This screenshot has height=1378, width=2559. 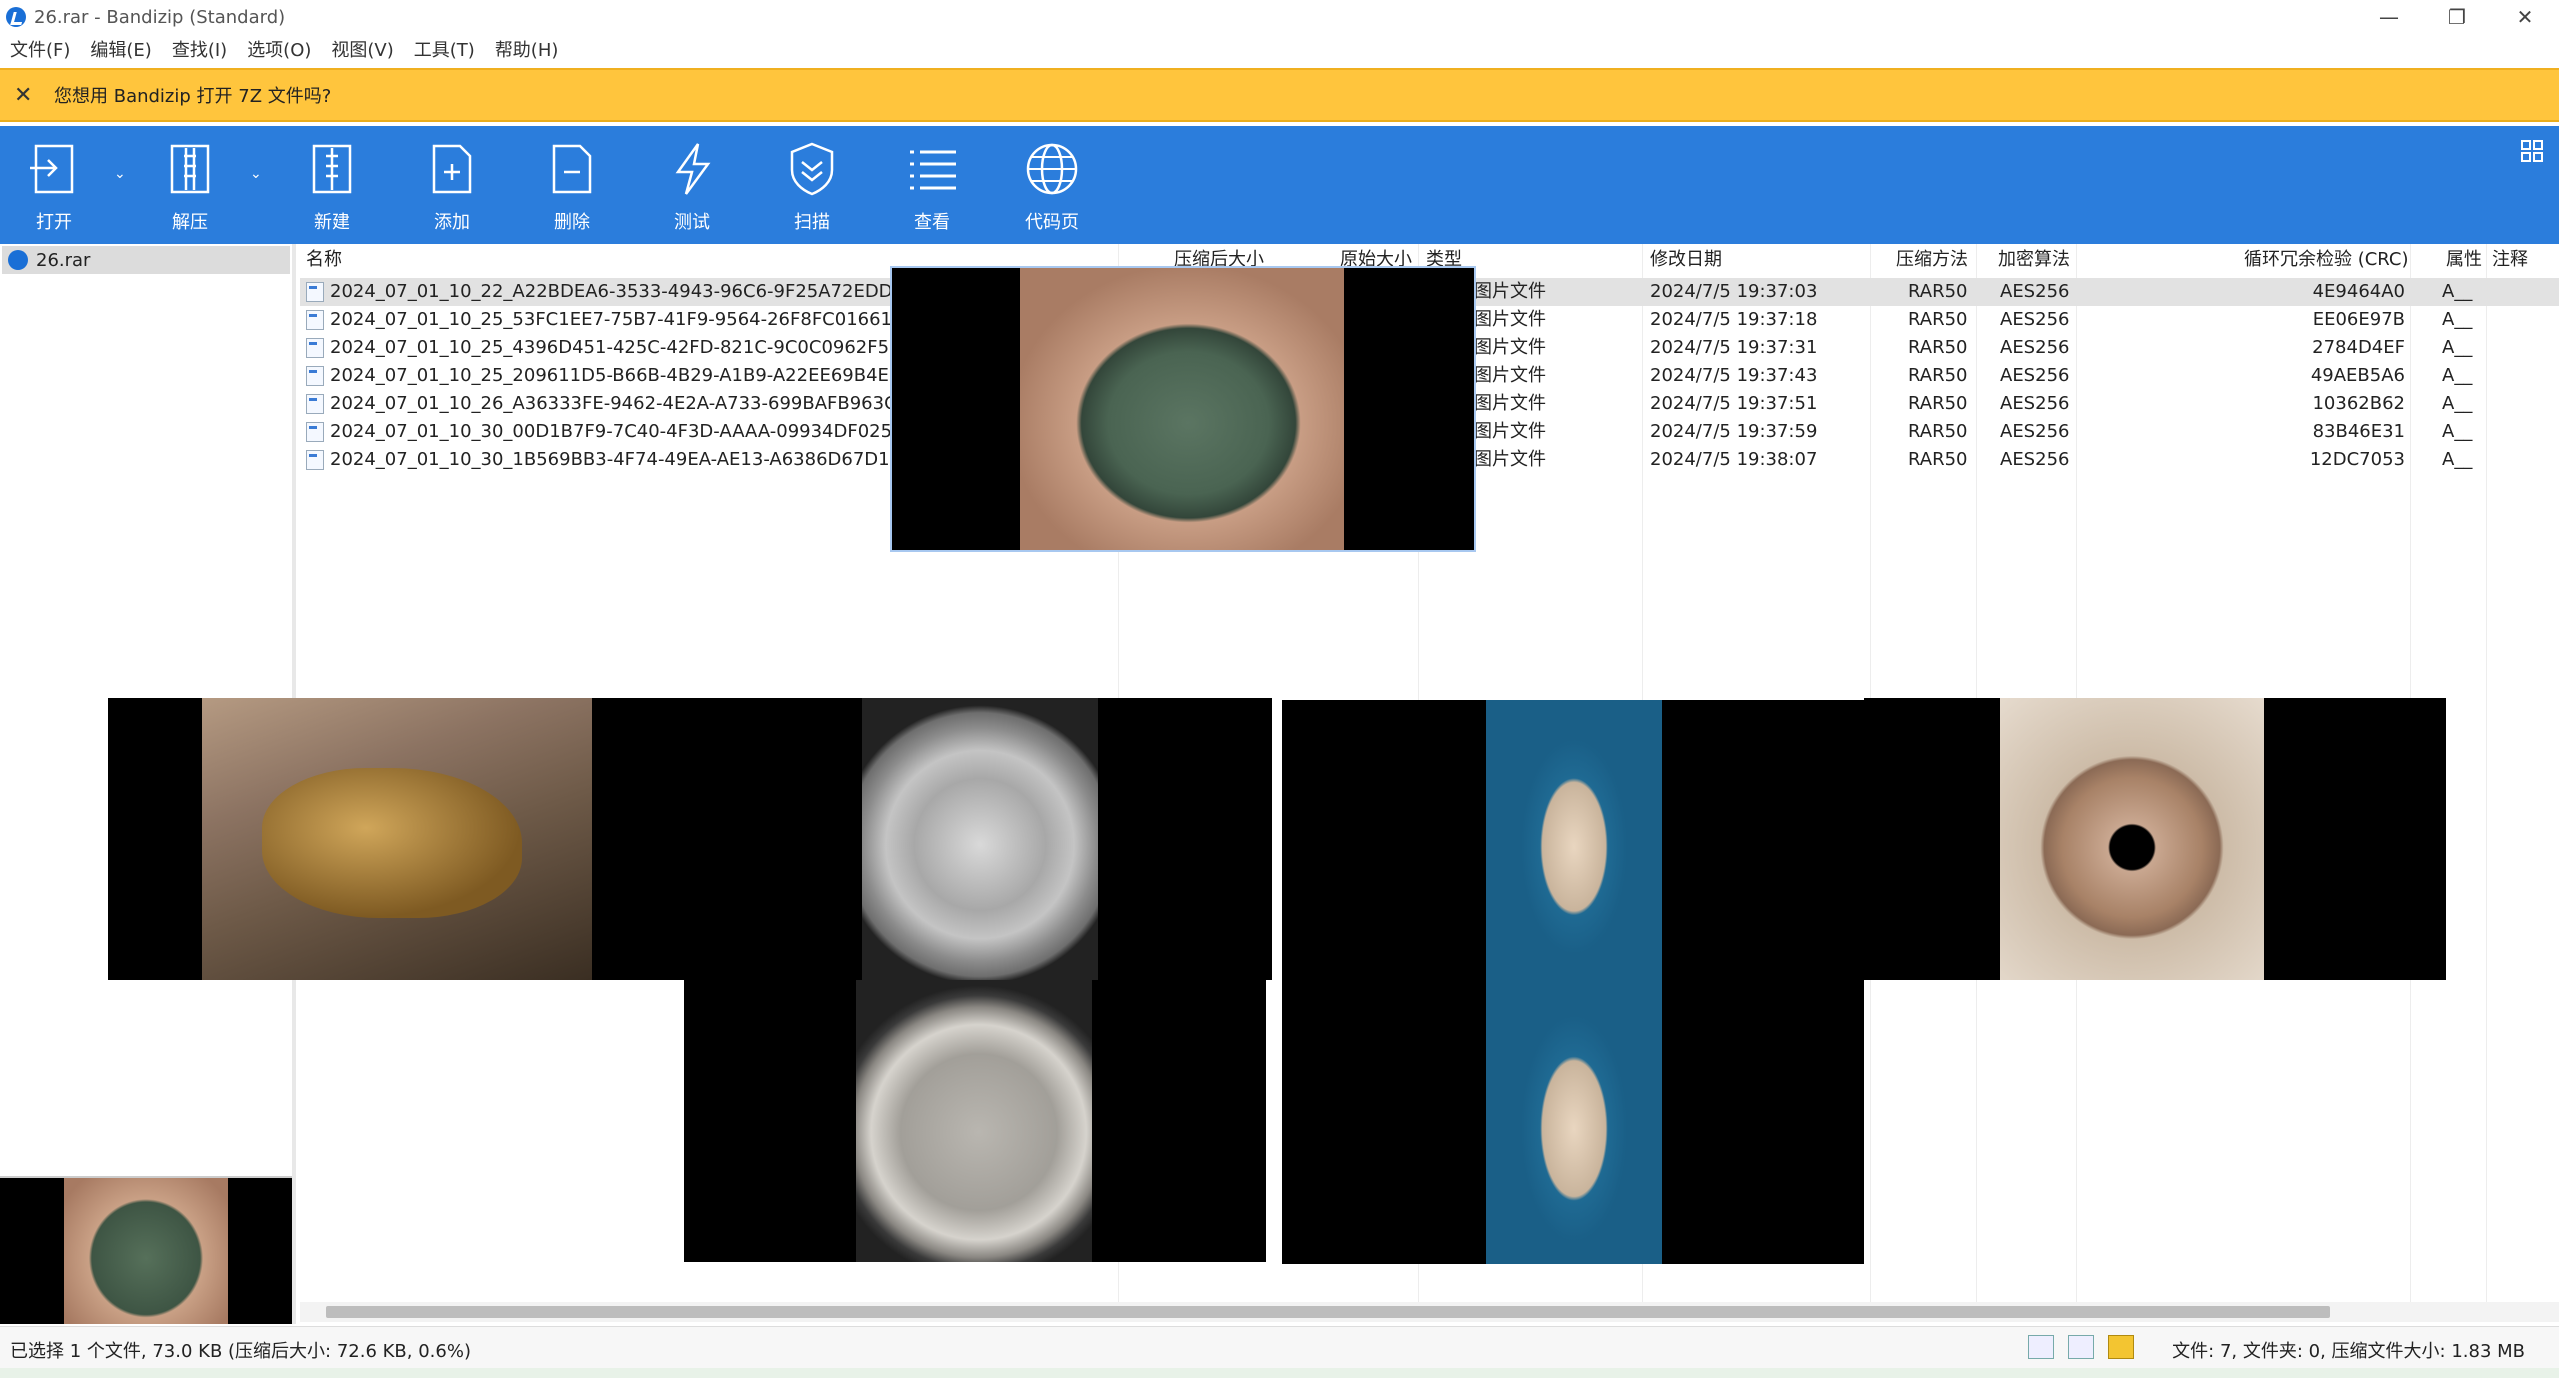 I want to click on menu-options: 选项(O), so click(x=279, y=49).